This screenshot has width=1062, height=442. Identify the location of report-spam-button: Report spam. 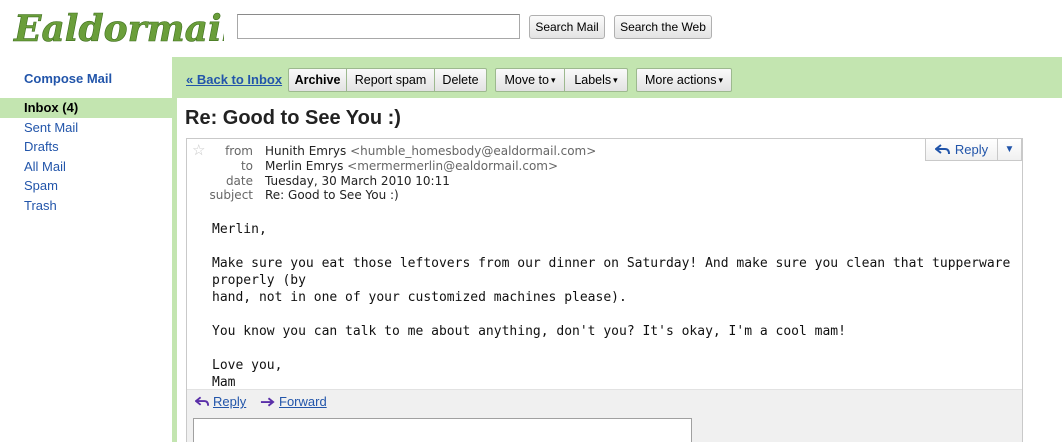
(391, 80).